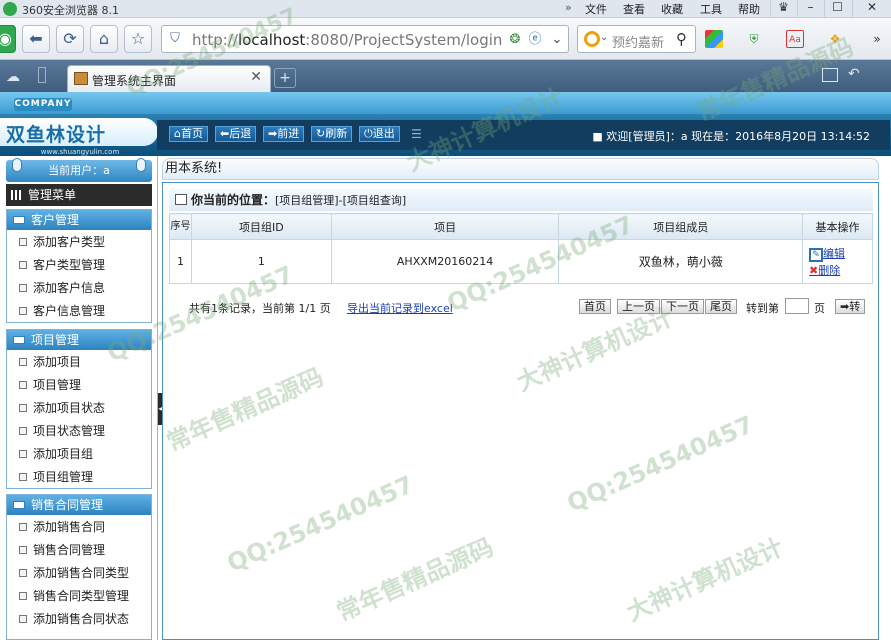 This screenshot has height=640, width=891. I want to click on breadcrumb-path: [项目组管理]-[项目组查询], so click(341, 200).